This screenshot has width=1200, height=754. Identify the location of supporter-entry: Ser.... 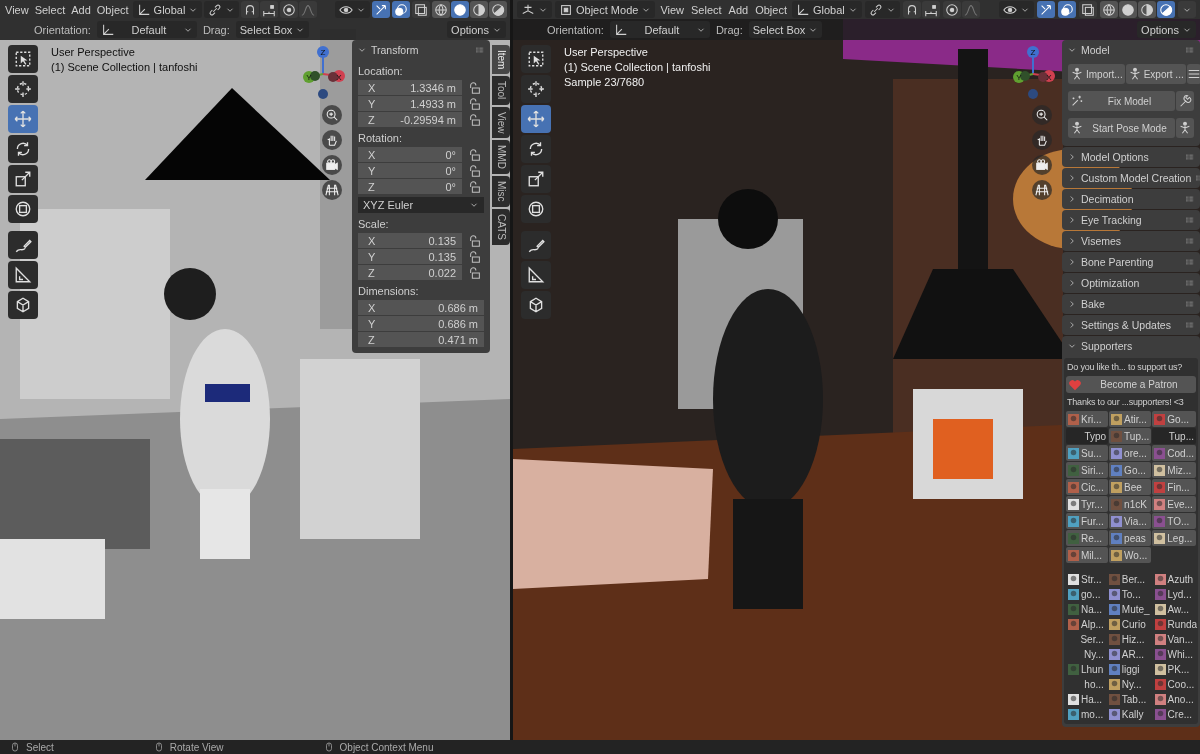
(1086, 639).